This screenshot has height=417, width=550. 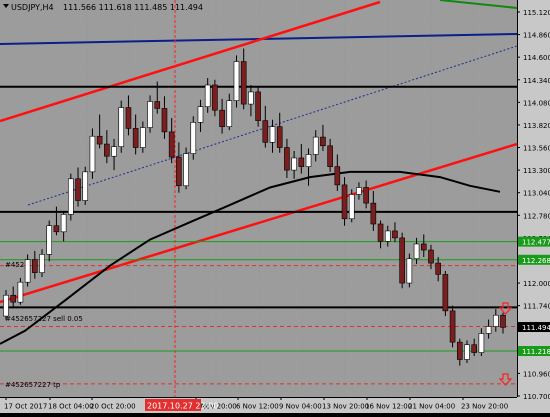 What do you see at coordinates (536, 36) in the screenshot?
I see `price-tick-label: 114.860` at bounding box center [536, 36].